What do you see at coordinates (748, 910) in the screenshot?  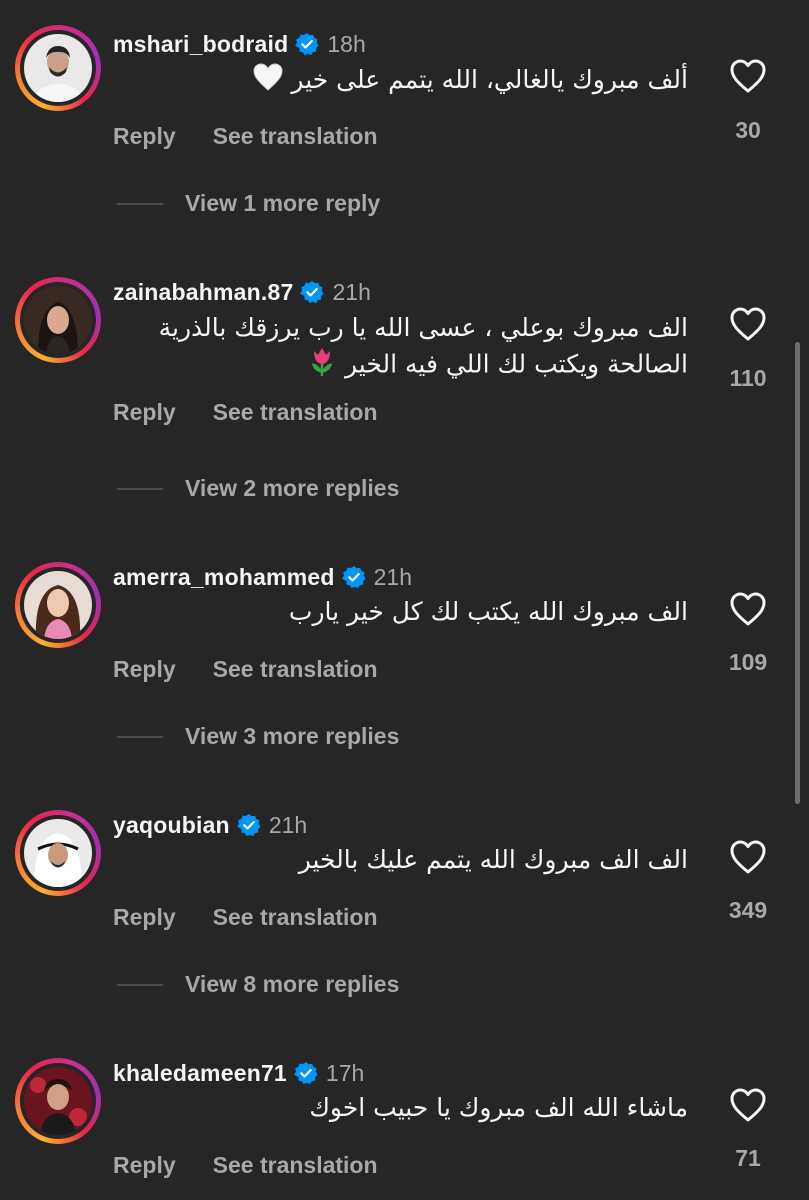 I see `like-count: 349` at bounding box center [748, 910].